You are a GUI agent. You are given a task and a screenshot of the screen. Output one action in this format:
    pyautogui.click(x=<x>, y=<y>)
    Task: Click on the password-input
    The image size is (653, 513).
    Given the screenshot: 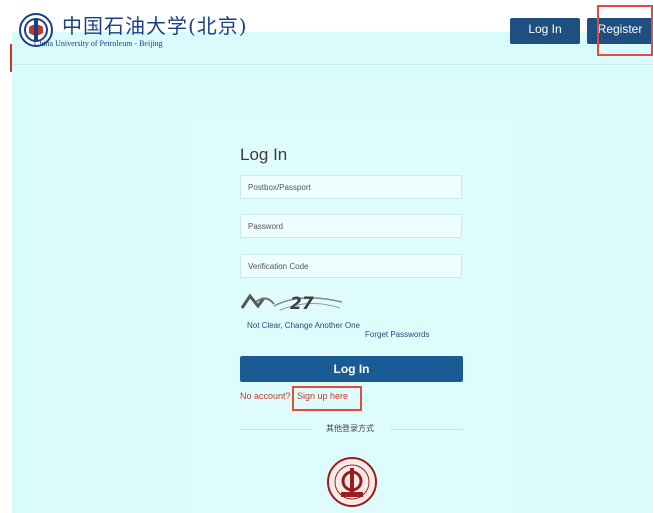 What is the action you would take?
    pyautogui.click(x=351, y=226)
    